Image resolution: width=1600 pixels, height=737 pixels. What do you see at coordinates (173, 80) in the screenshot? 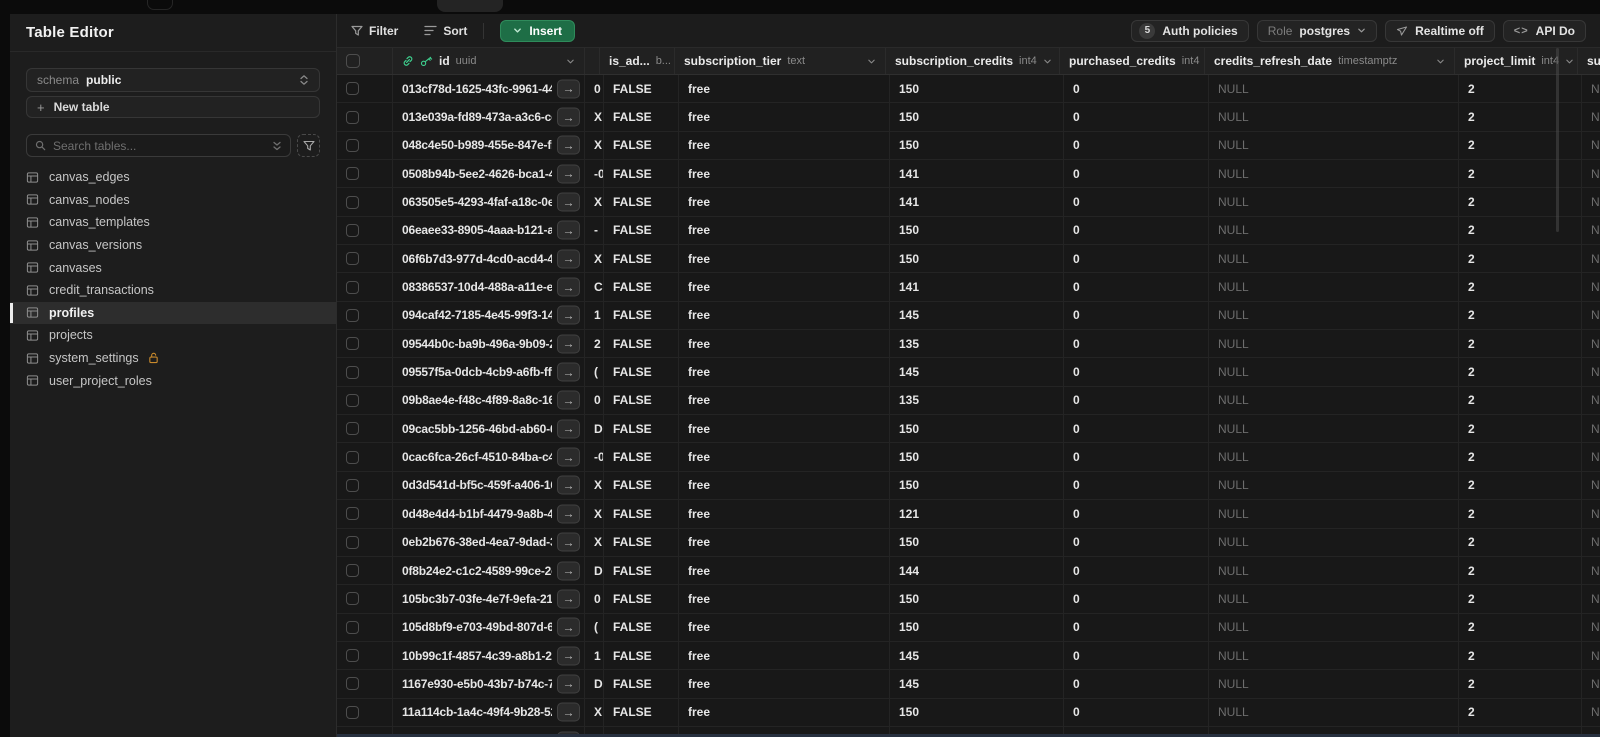
I see `schema-select: schema public` at bounding box center [173, 80].